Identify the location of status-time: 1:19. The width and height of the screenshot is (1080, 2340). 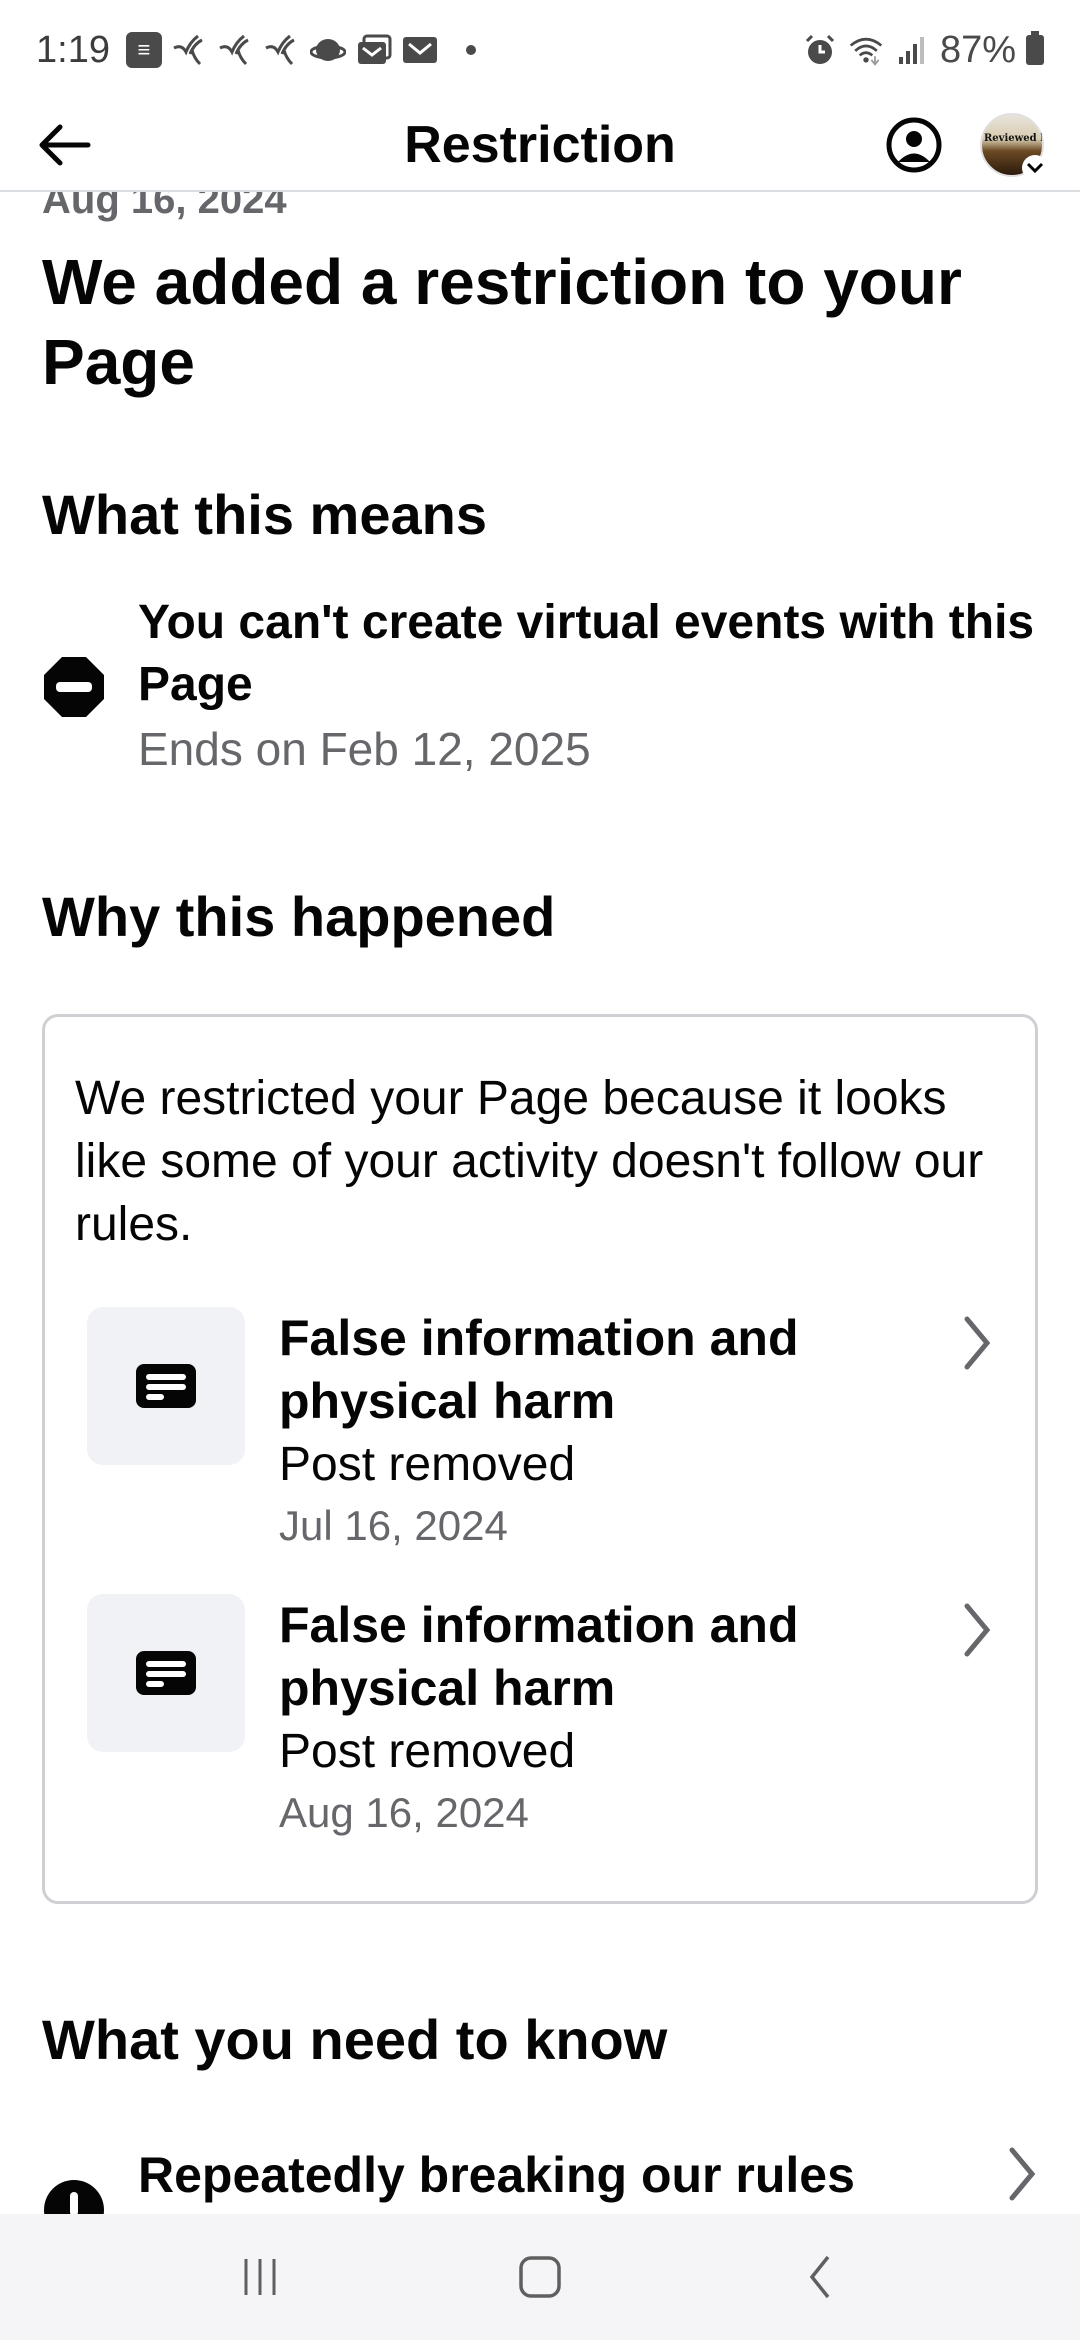
(73, 49).